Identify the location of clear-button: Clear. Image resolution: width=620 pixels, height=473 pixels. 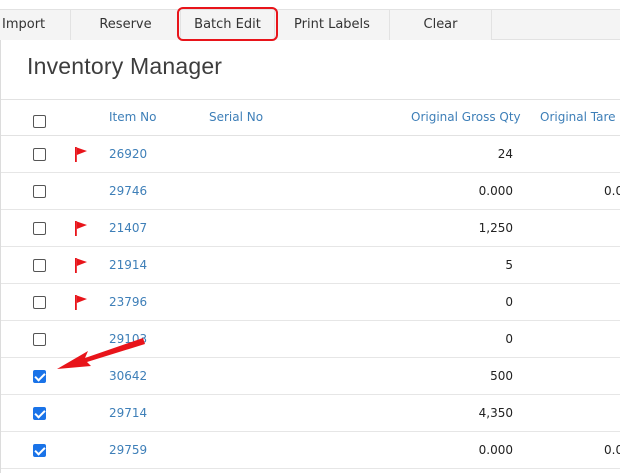
(441, 25).